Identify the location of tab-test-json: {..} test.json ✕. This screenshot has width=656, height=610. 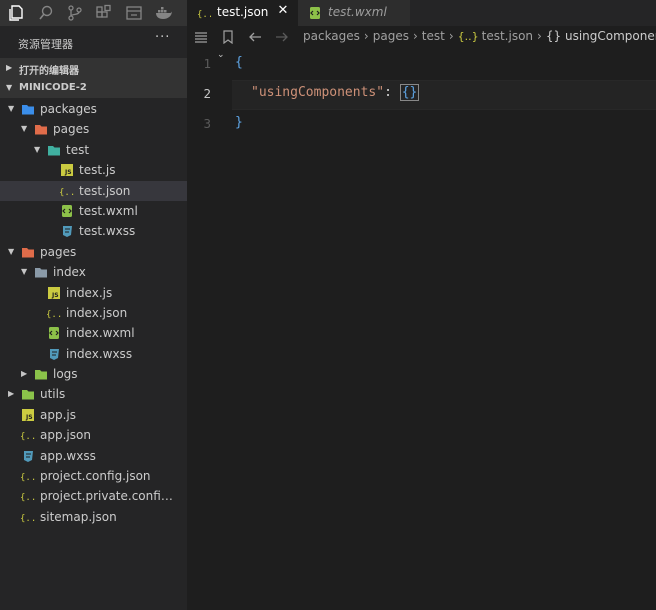
(242, 13).